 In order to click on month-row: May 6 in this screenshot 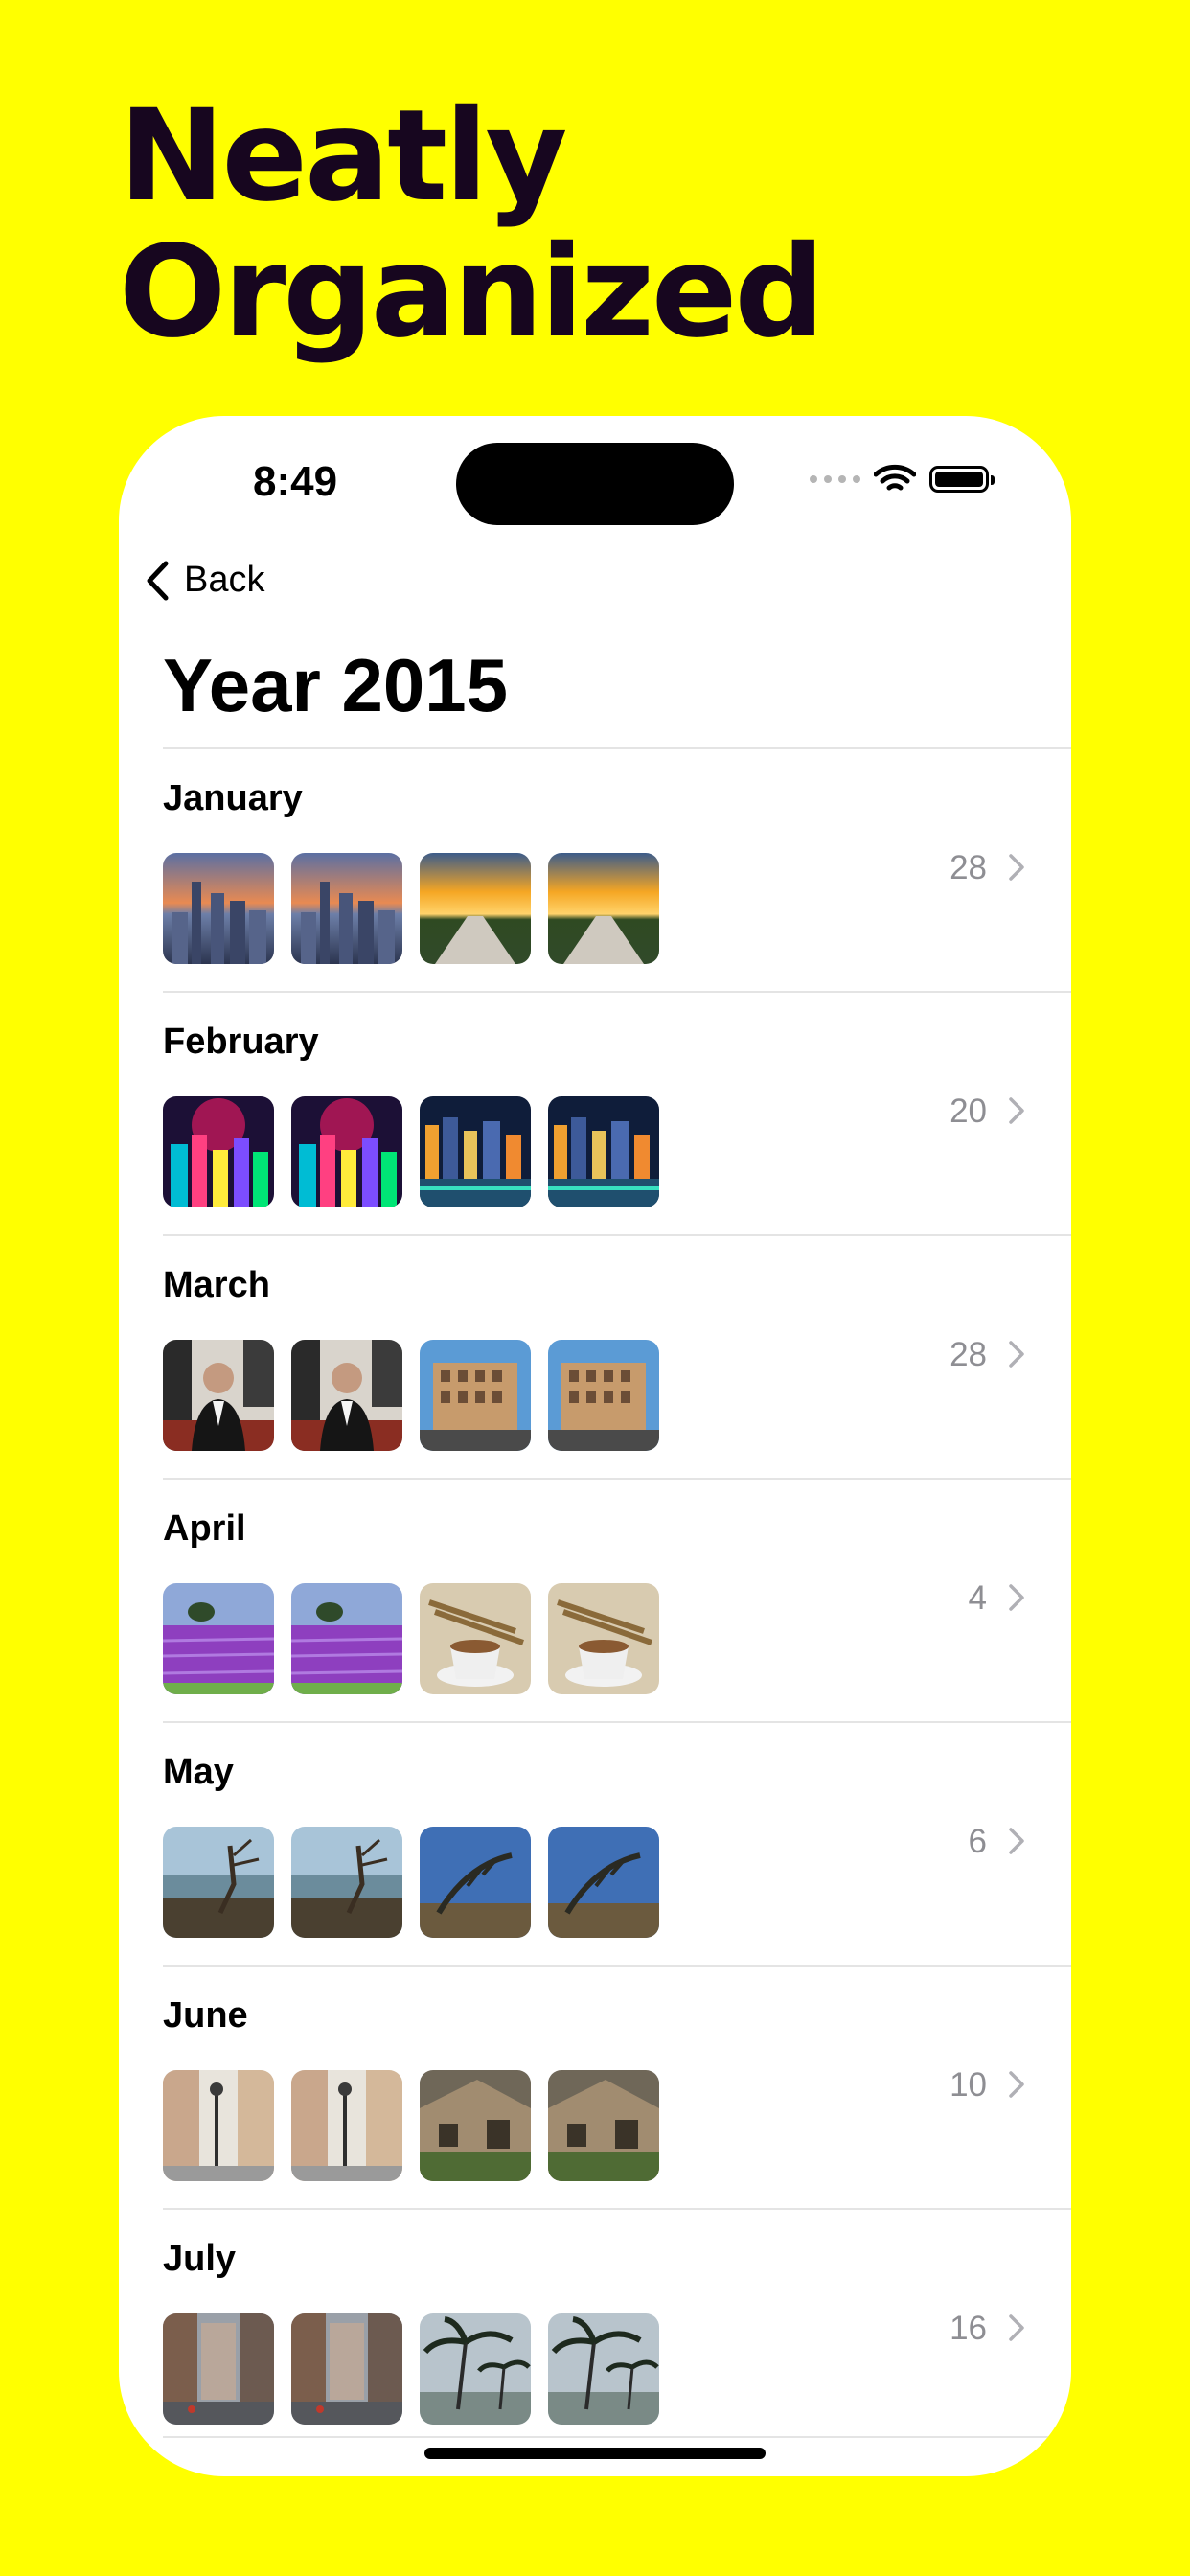, I will do `click(617, 1843)`.